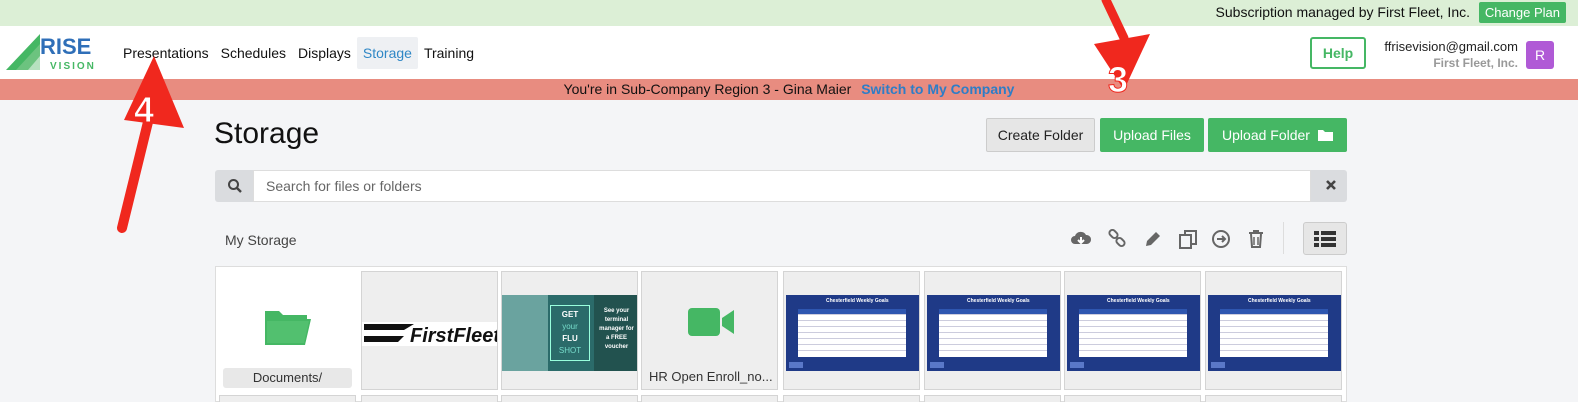  Describe the element at coordinates (449, 53) in the screenshot. I see `nav-training: Training` at that location.